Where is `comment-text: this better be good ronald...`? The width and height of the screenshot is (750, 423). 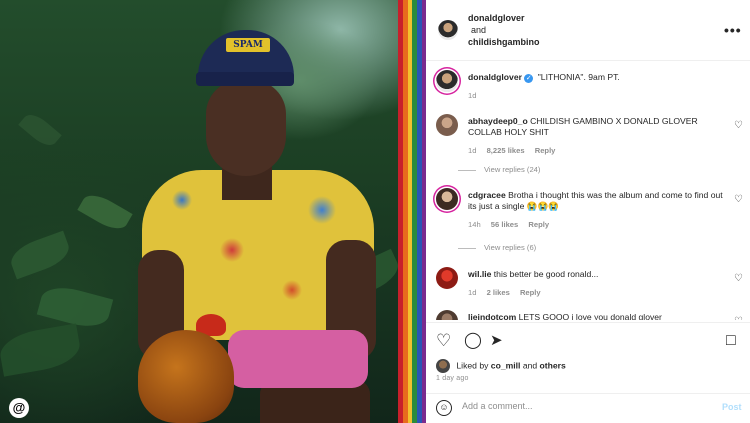 comment-text: this better be good ronald... is located at coordinates (546, 274).